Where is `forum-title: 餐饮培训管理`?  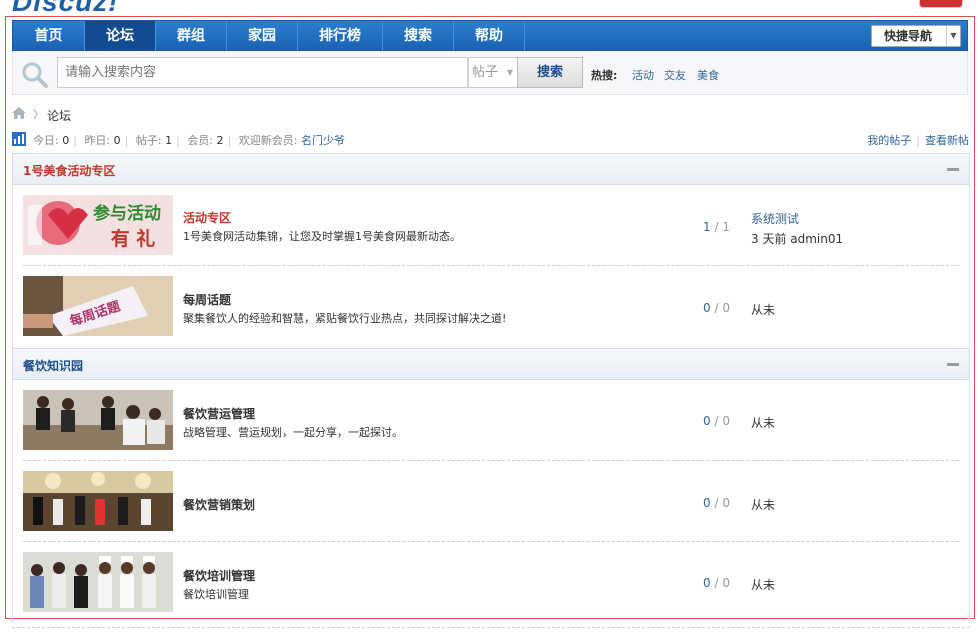
forum-title: 餐饮培训管理 is located at coordinates (219, 575).